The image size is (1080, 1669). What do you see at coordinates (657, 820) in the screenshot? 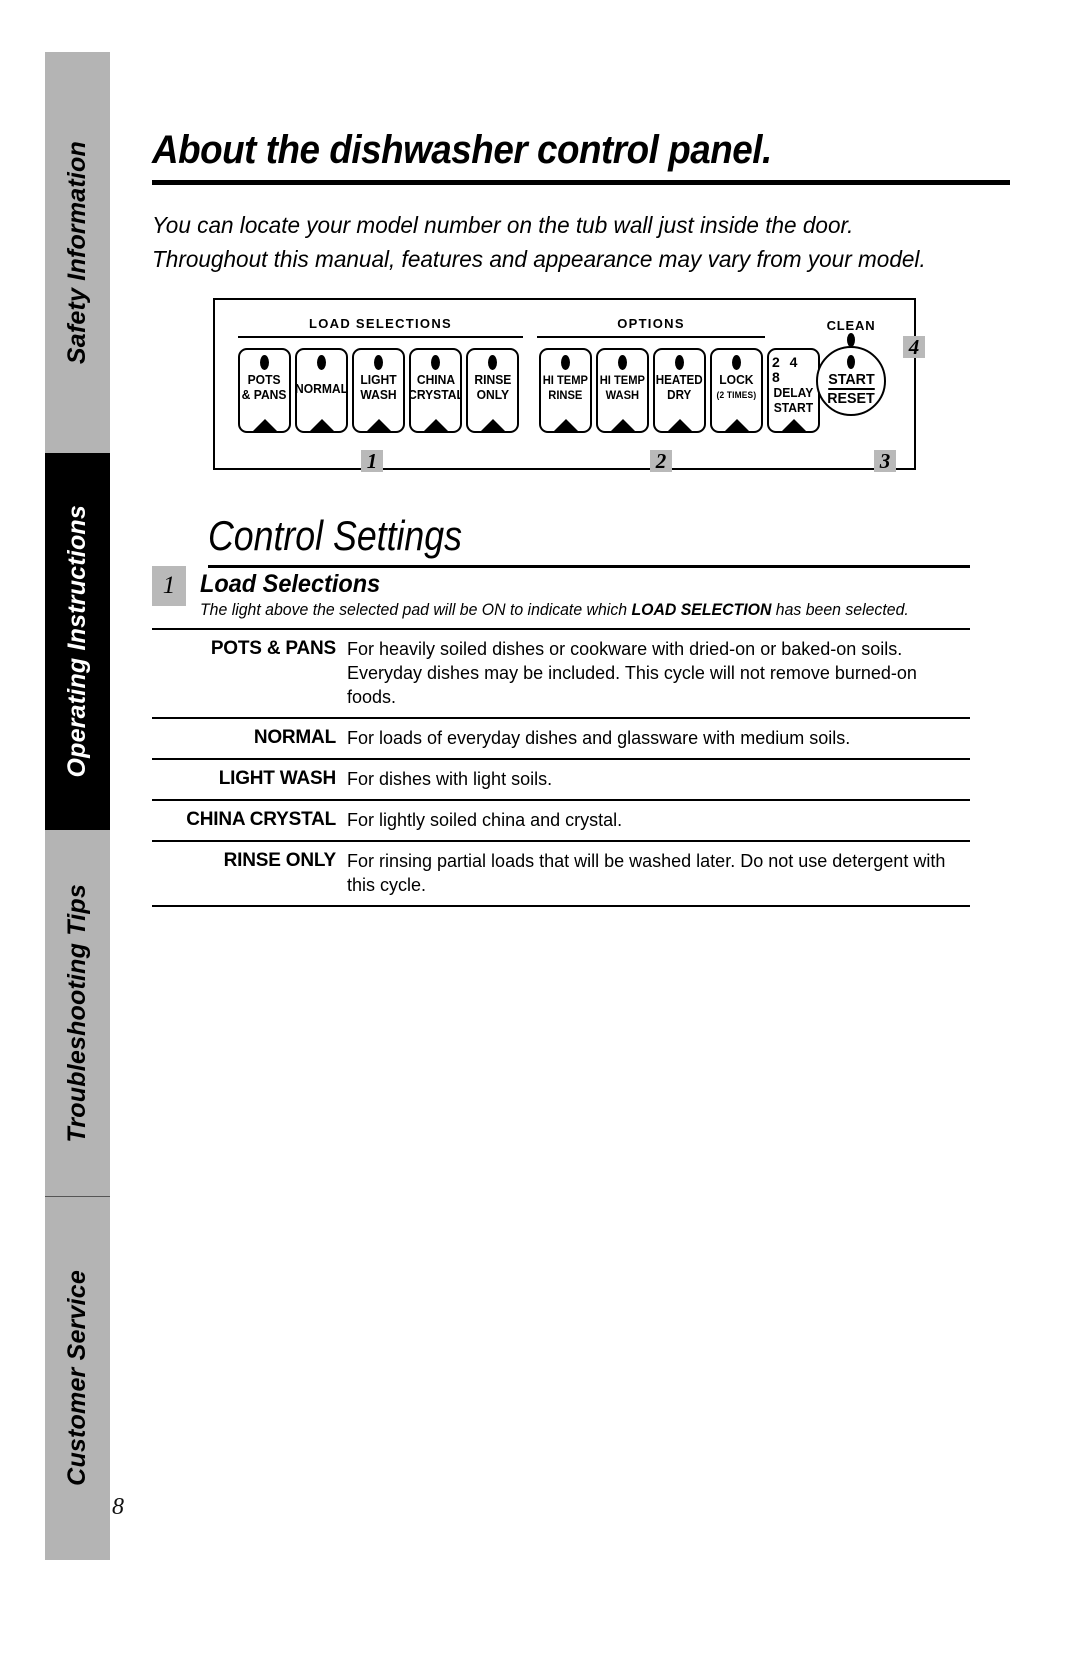
I see `desc-china-crystal: For lightly soiled china and crystal.` at bounding box center [657, 820].